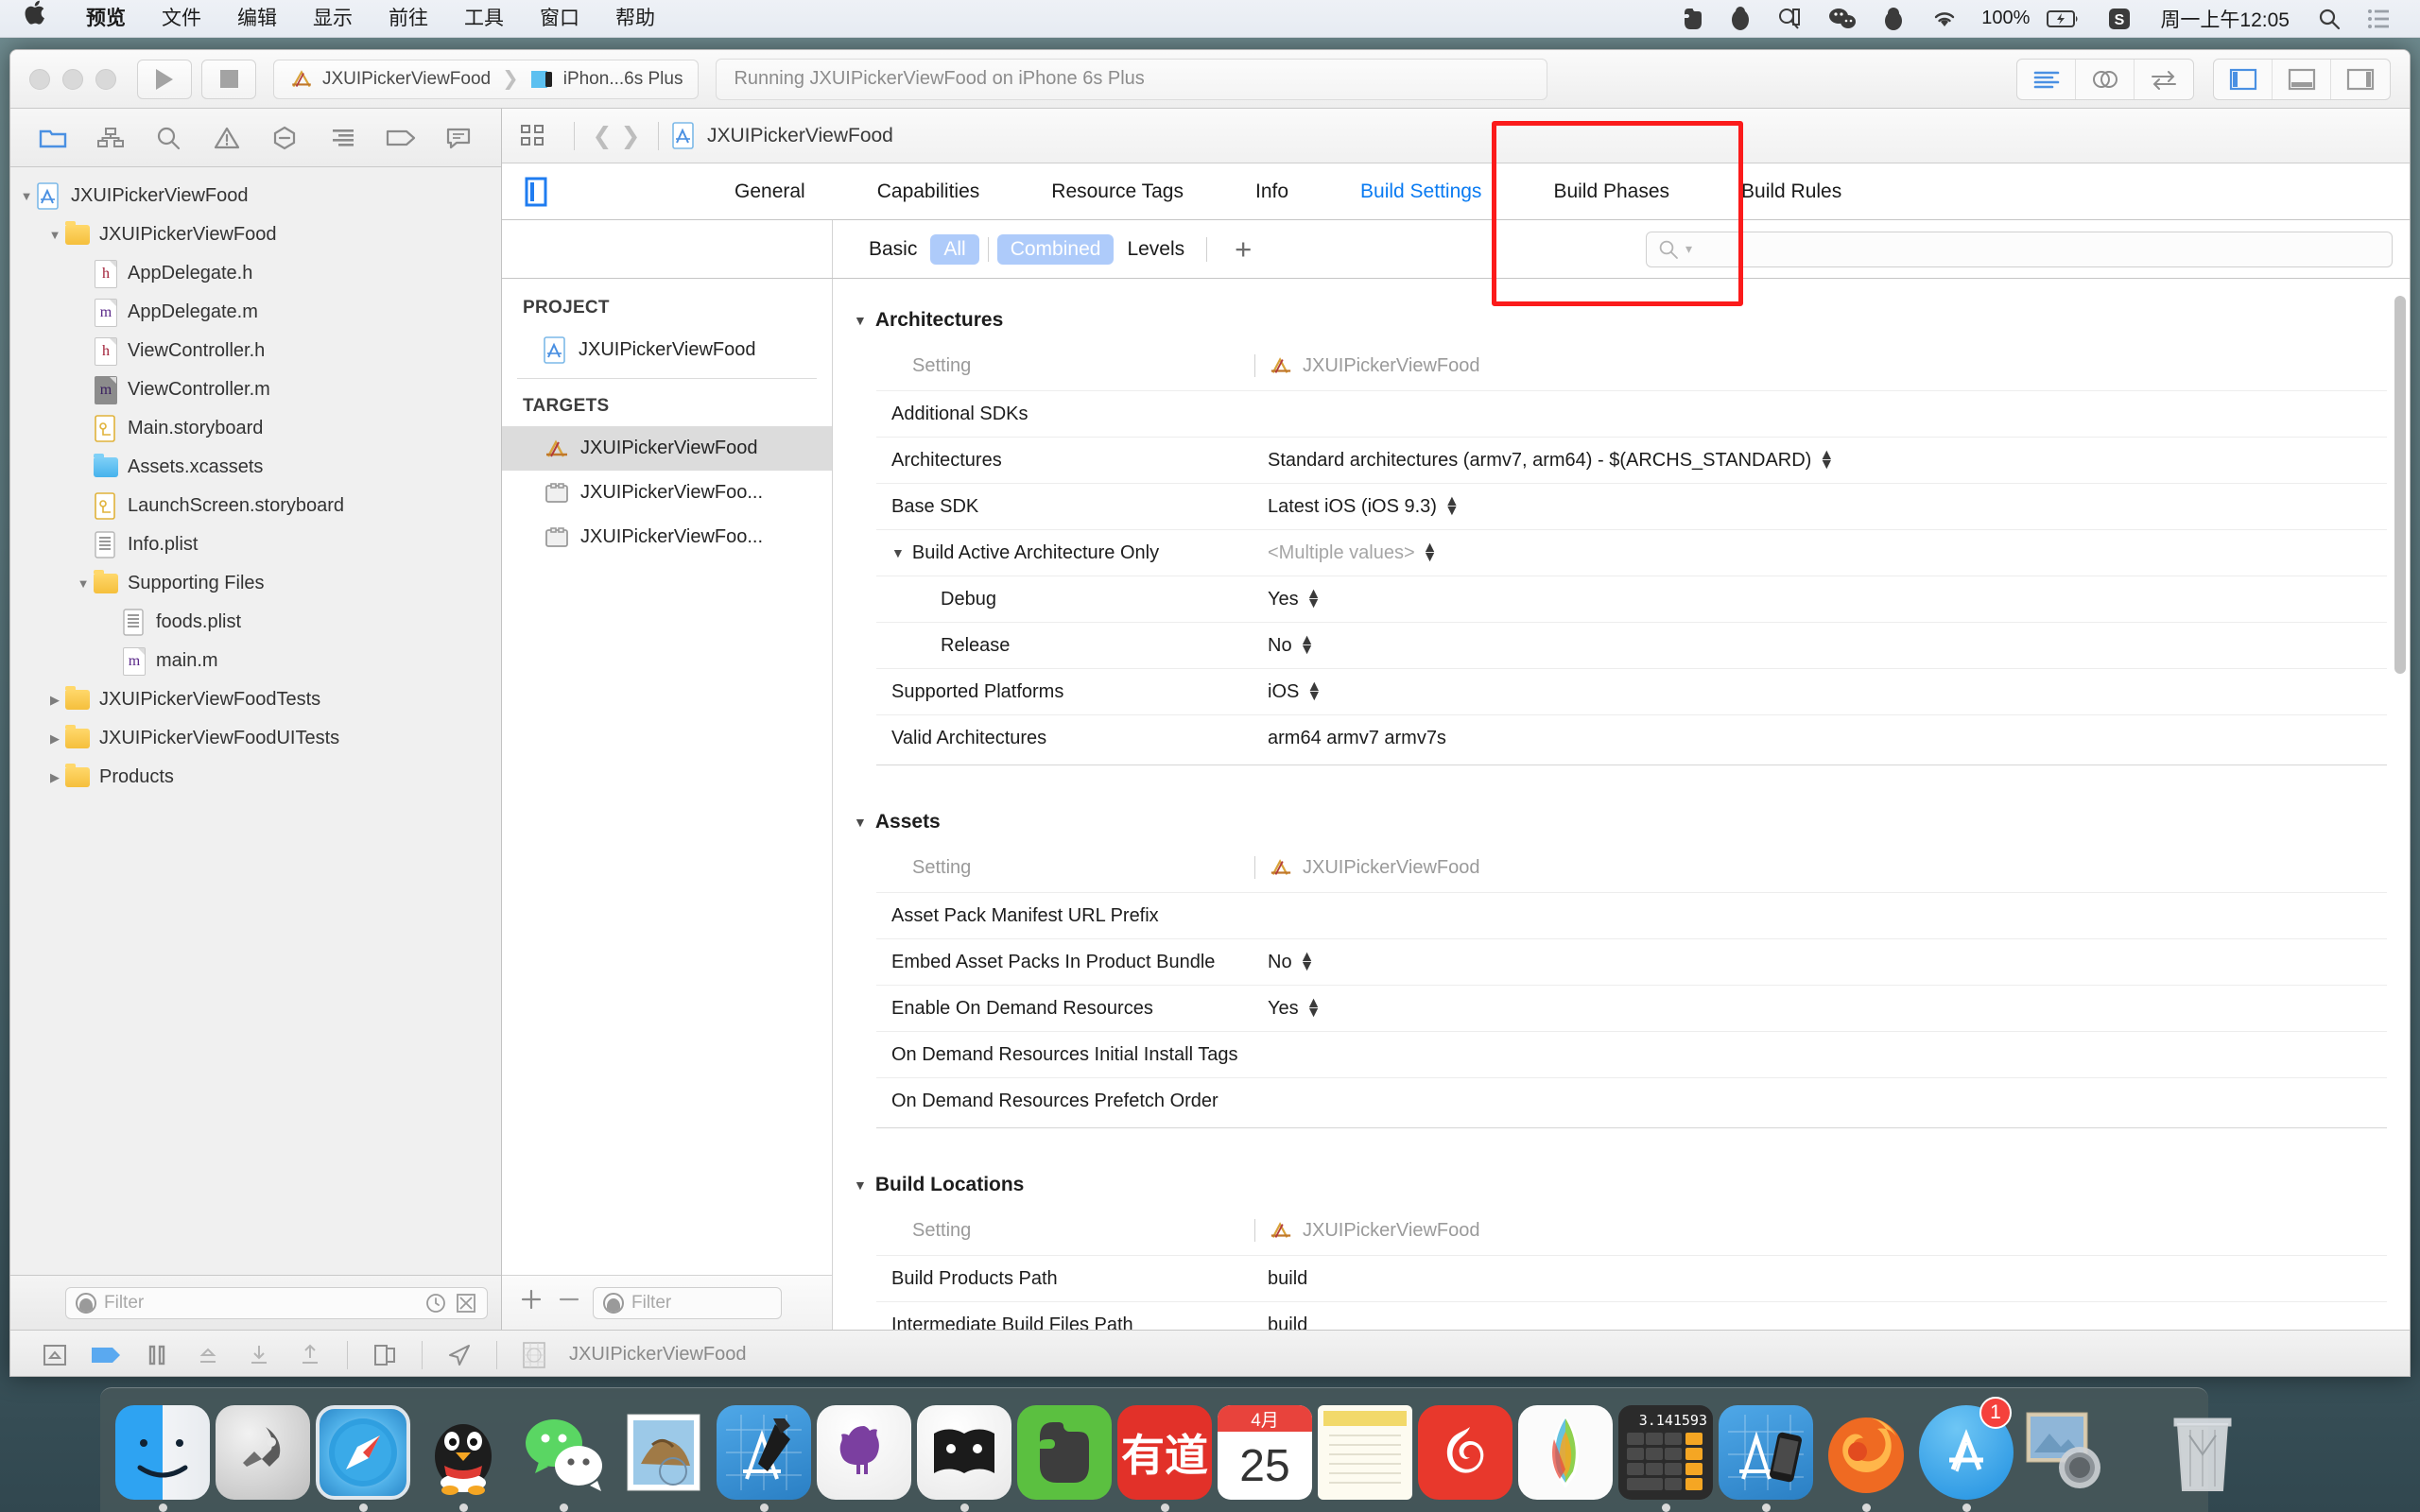 Image resolution: width=2420 pixels, height=1512 pixels. I want to click on view-hierarchy-icon, so click(384, 1355).